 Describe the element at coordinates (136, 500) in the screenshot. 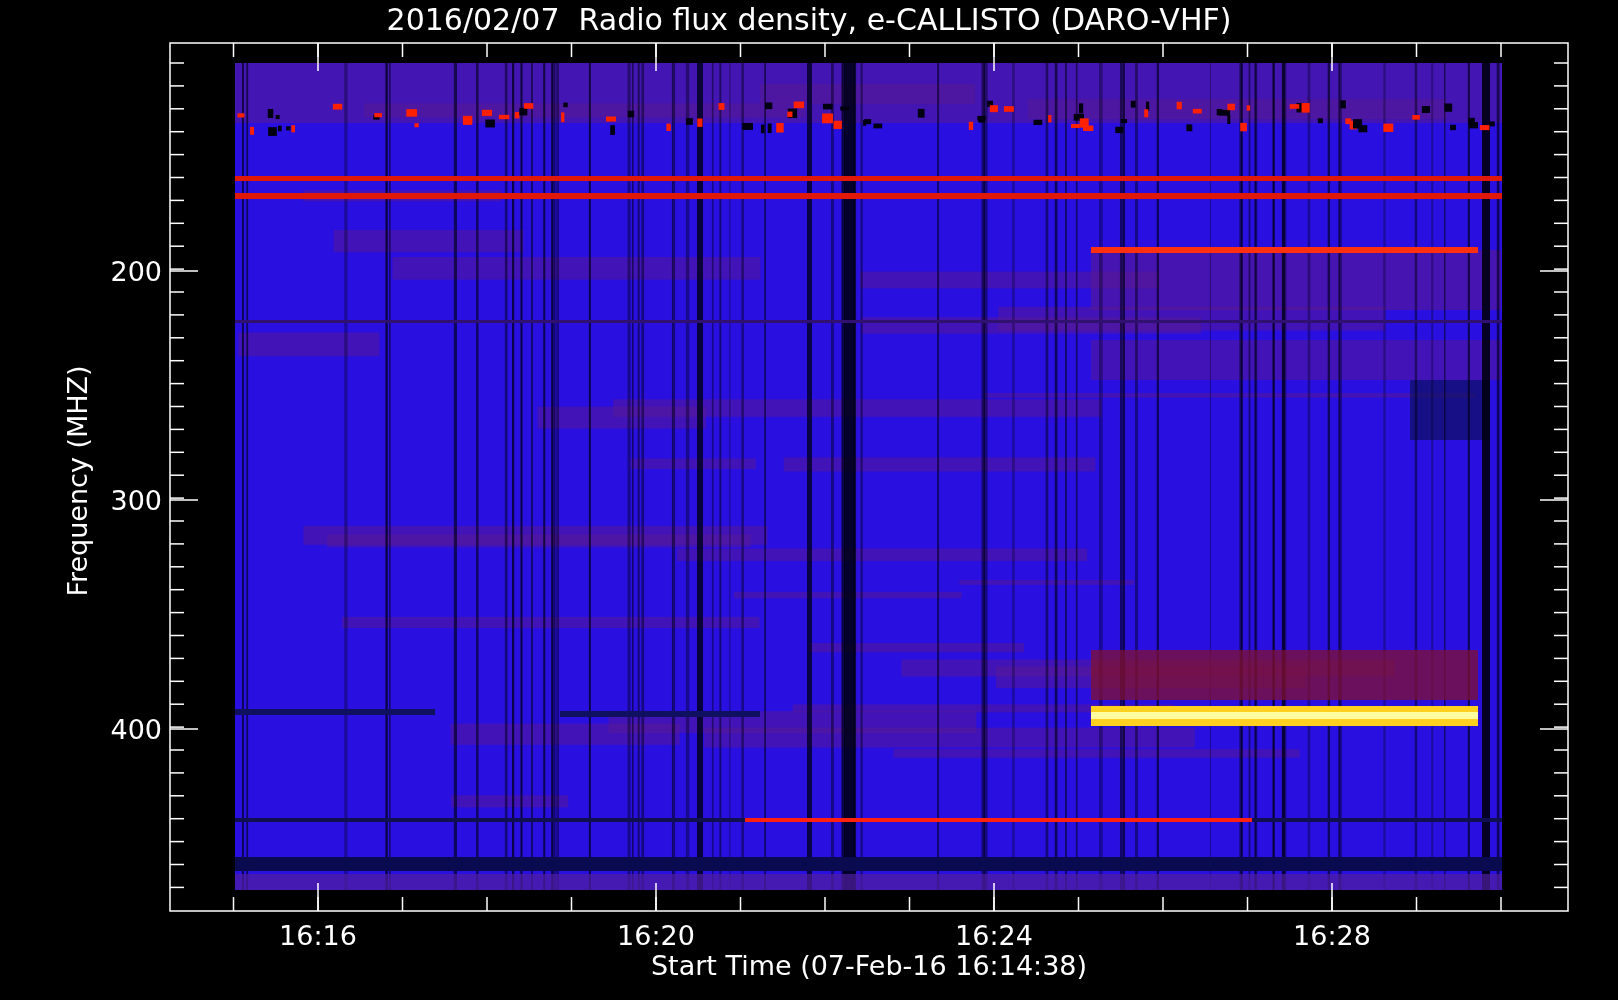

I see `y-tick-label: 300` at that location.